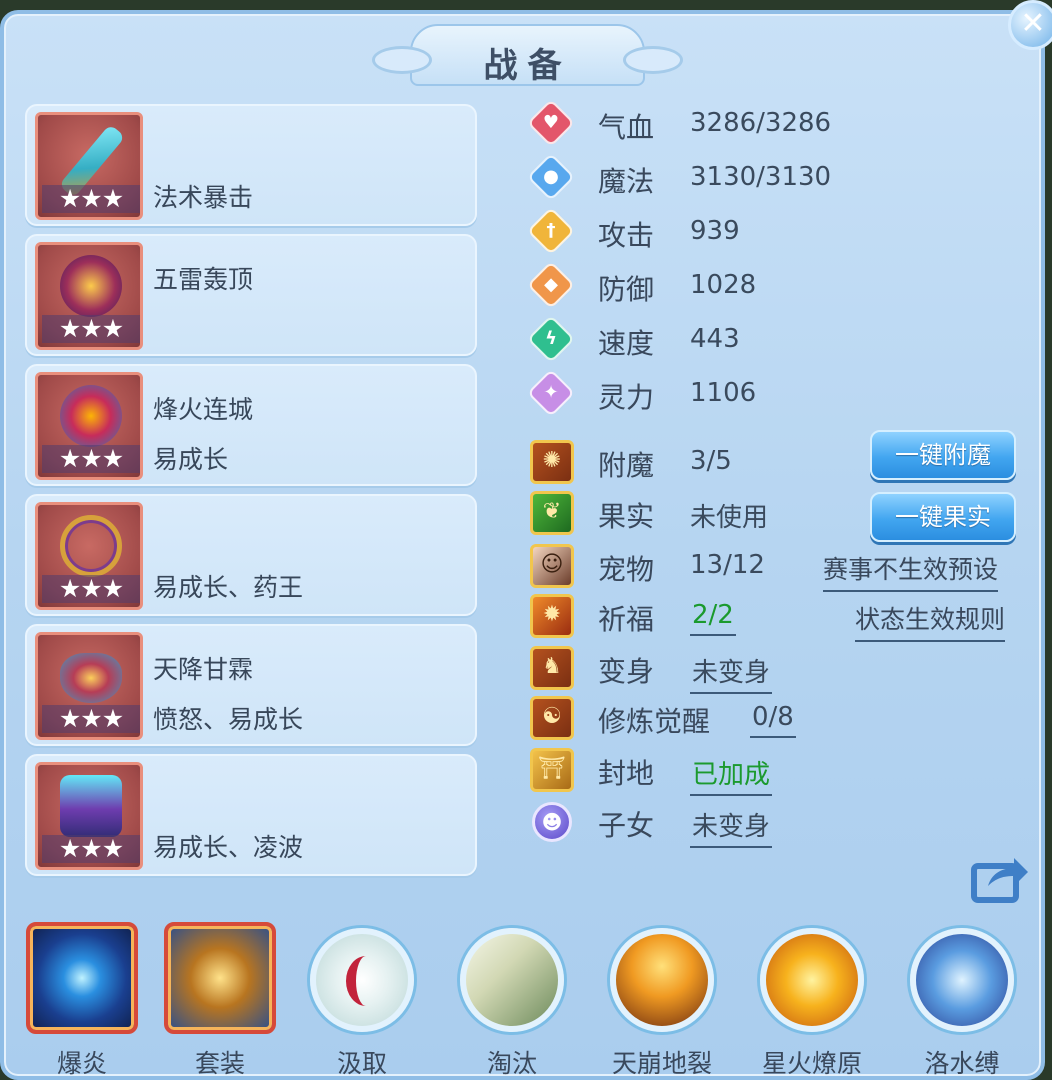 The height and width of the screenshot is (1080, 1052). I want to click on blessing-icon: ✹, so click(552, 616).